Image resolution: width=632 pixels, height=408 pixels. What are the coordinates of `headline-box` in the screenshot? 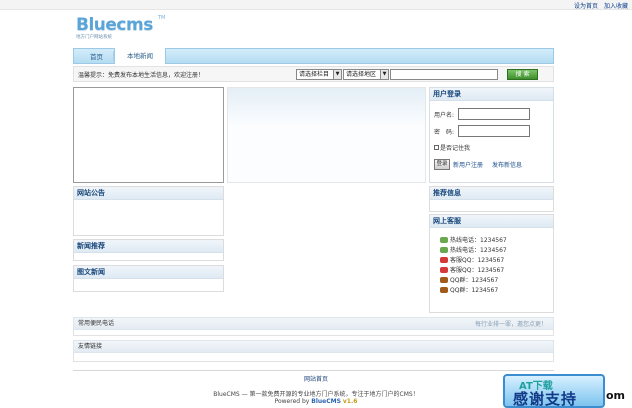 It's located at (326, 135).